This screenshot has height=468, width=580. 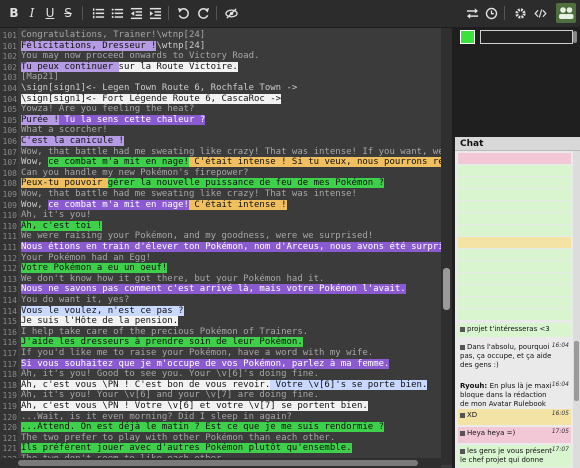 What do you see at coordinates (113, 35) in the screenshot?
I see `text-segment: Congratulations, Trainer!\wtnp[24]` at bounding box center [113, 35].